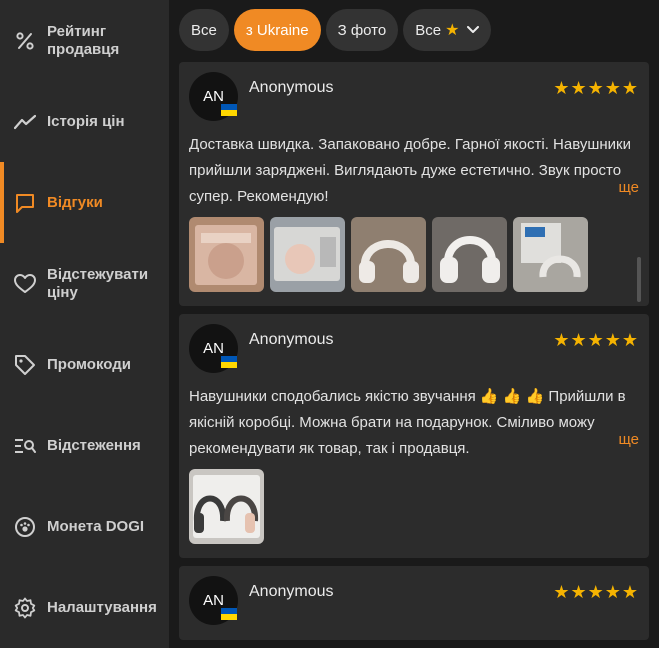 The height and width of the screenshot is (648, 659). Describe the element at coordinates (25, 608) in the screenshot. I see `gear-icon` at that location.